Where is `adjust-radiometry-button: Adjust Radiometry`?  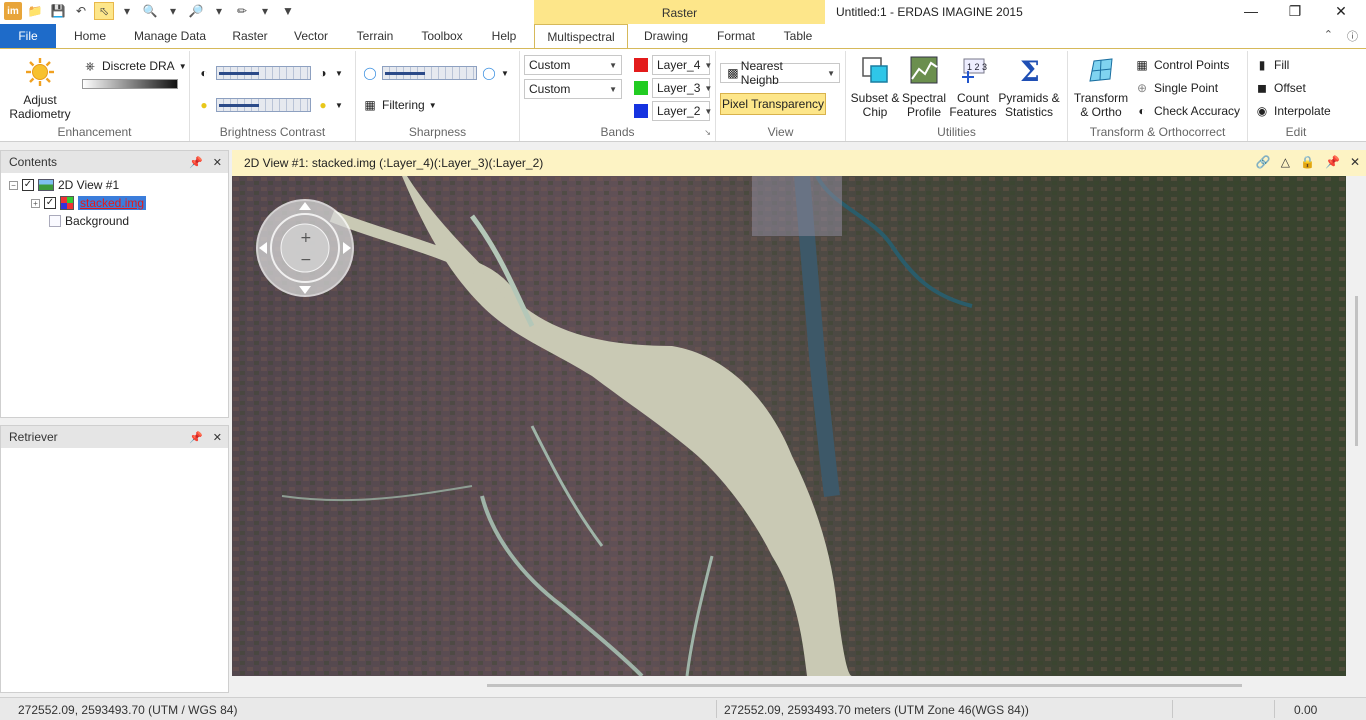 adjust-radiometry-button: Adjust Radiometry is located at coordinates (40, 89).